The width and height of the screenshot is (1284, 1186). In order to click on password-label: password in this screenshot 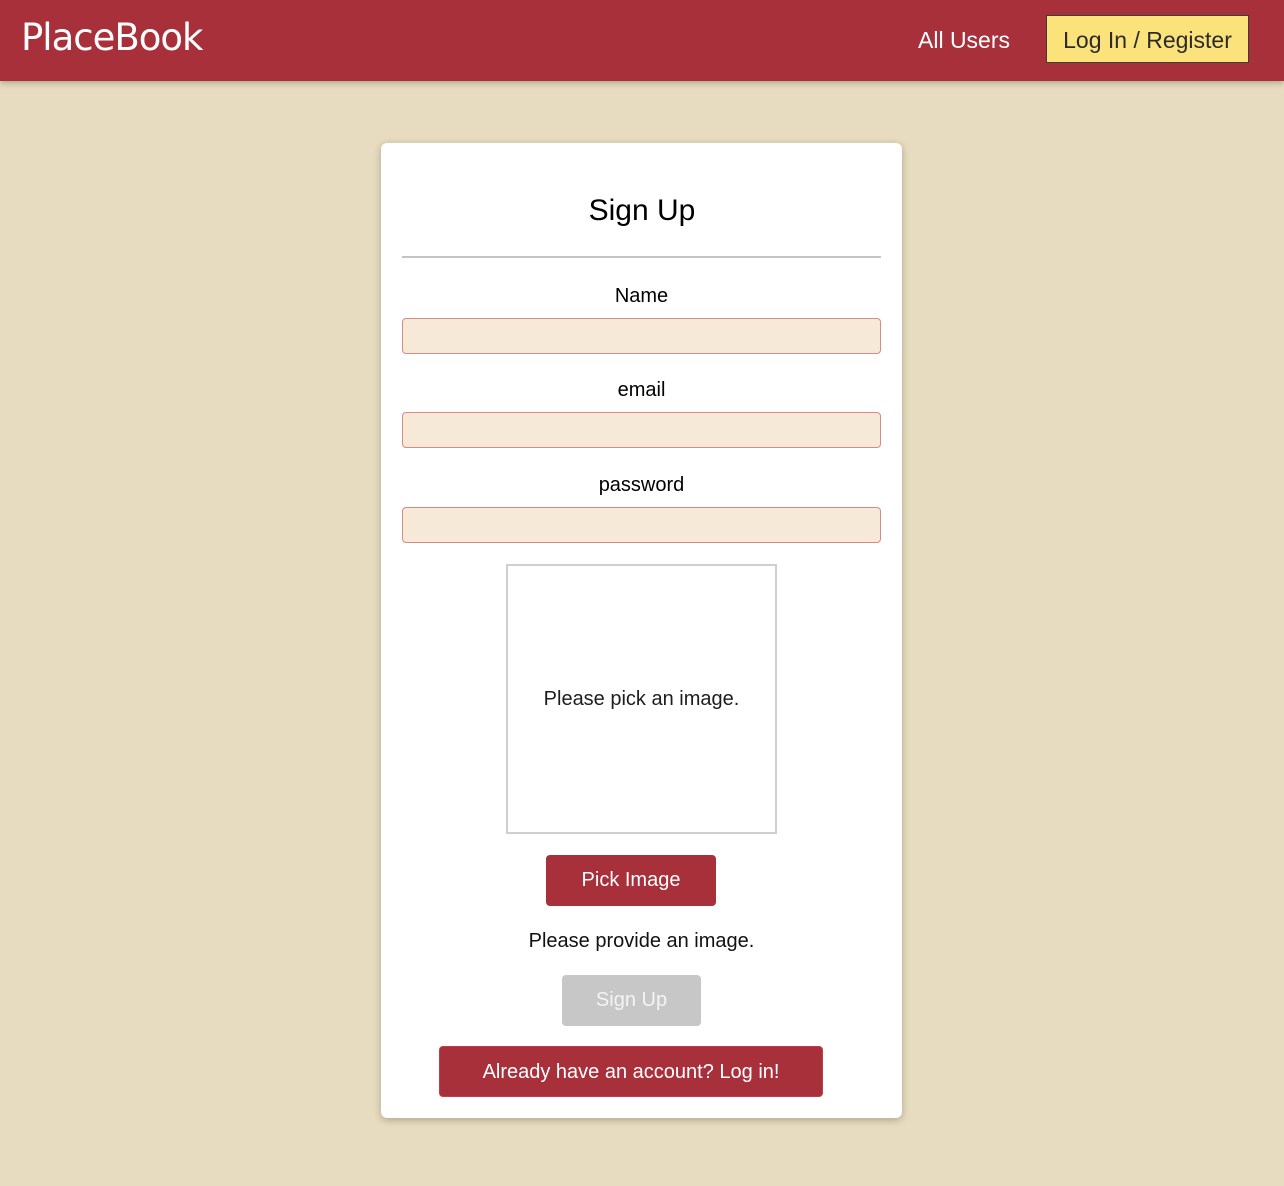, I will do `click(641, 485)`.